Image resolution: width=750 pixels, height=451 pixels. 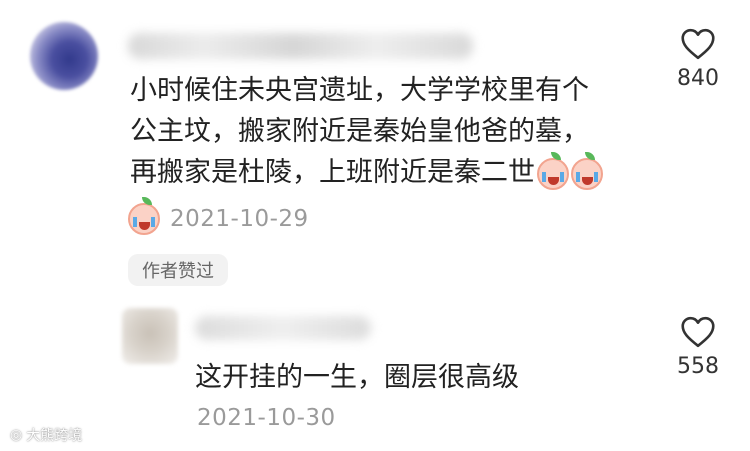 I want to click on comment-meta: 2021-10-29, so click(x=218, y=217).